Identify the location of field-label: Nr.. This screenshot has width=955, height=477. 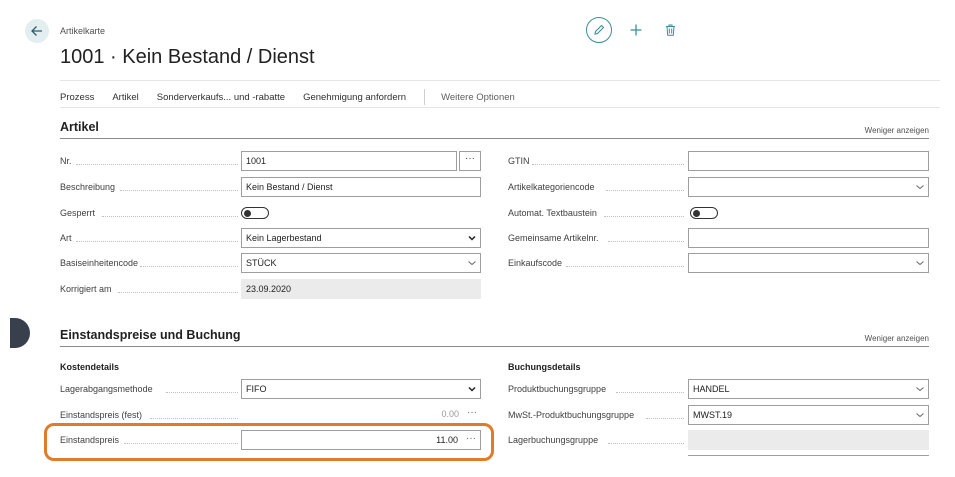
(66, 161).